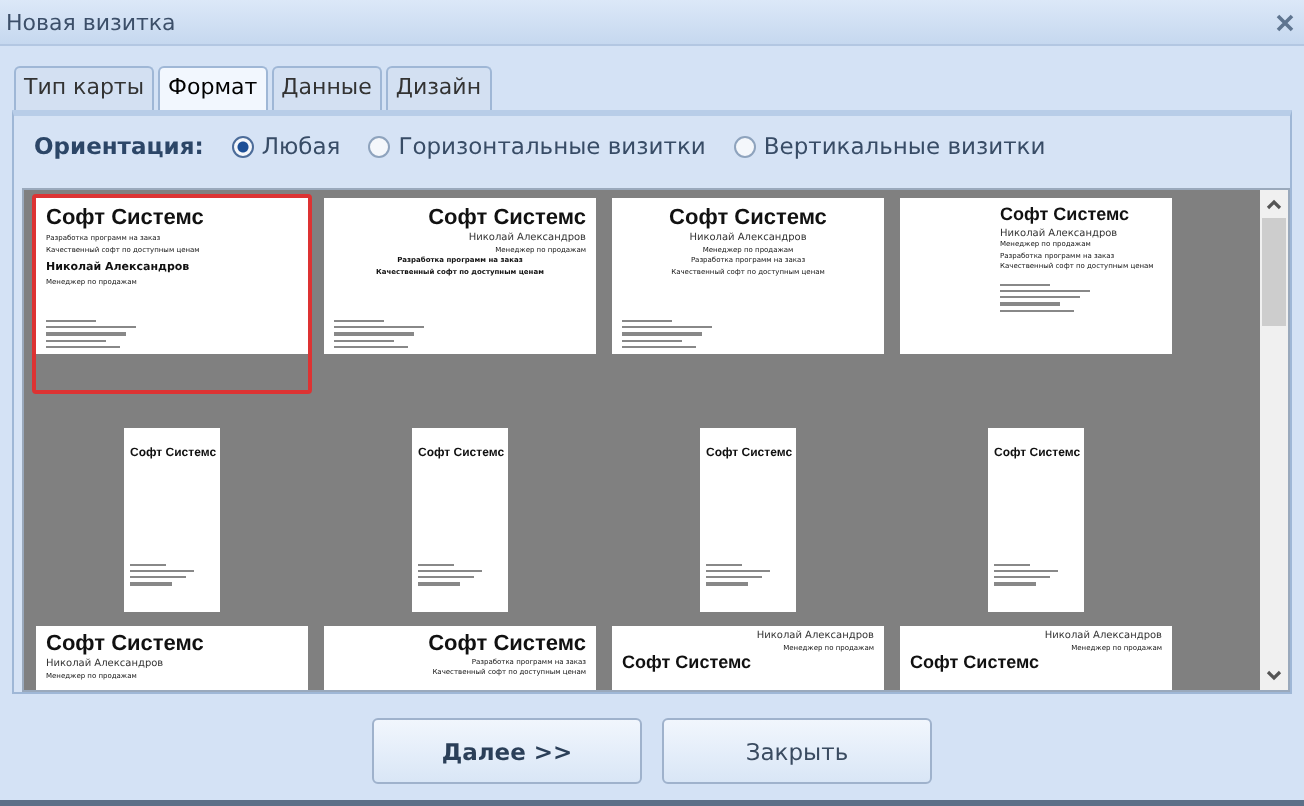  What do you see at coordinates (507, 751) in the screenshot?
I see `next-button: Далее >>` at bounding box center [507, 751].